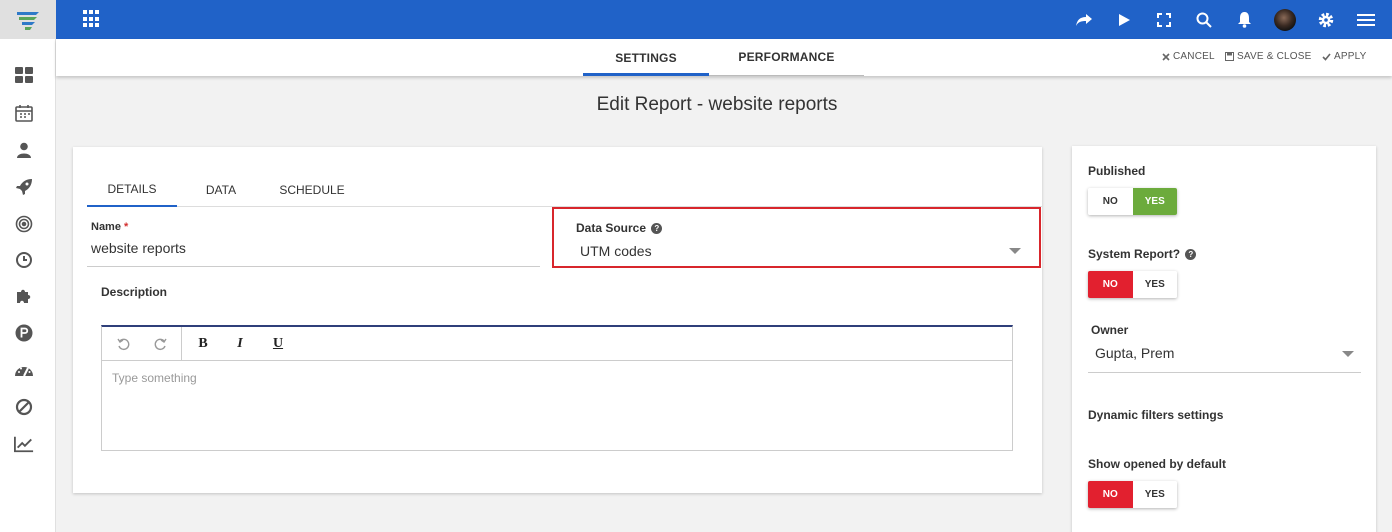 The width and height of the screenshot is (1392, 532). Describe the element at coordinates (1142, 254) in the screenshot. I see `system-report-label: System Report? ?` at that location.